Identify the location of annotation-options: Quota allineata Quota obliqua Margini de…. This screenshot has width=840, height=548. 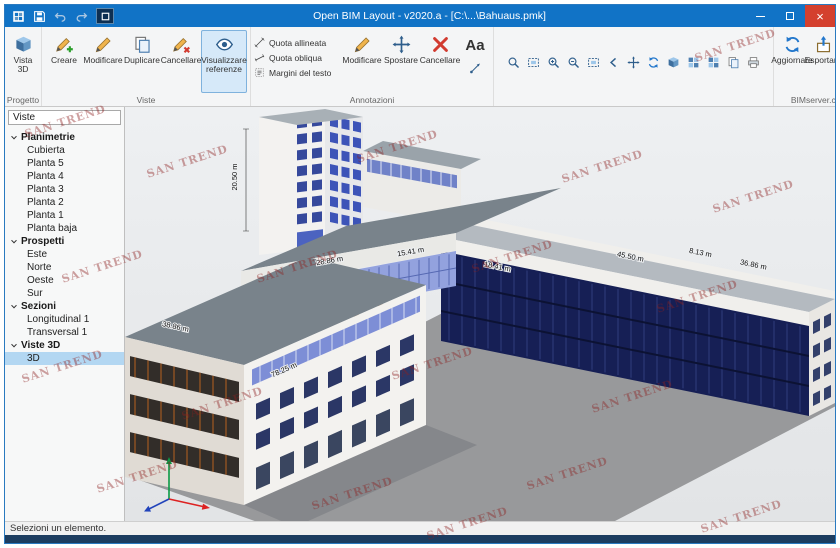
(298, 61).